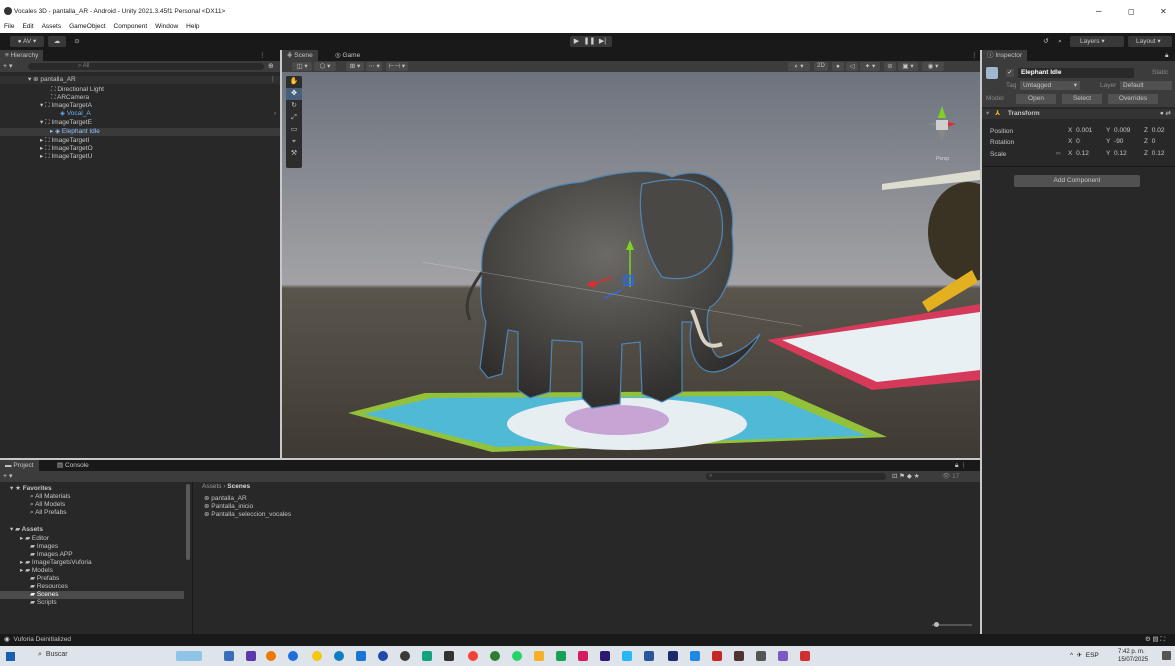 The width and height of the screenshot is (1175, 666). I want to click on system-tray: ^ ✈ ESP, so click(1084, 655).